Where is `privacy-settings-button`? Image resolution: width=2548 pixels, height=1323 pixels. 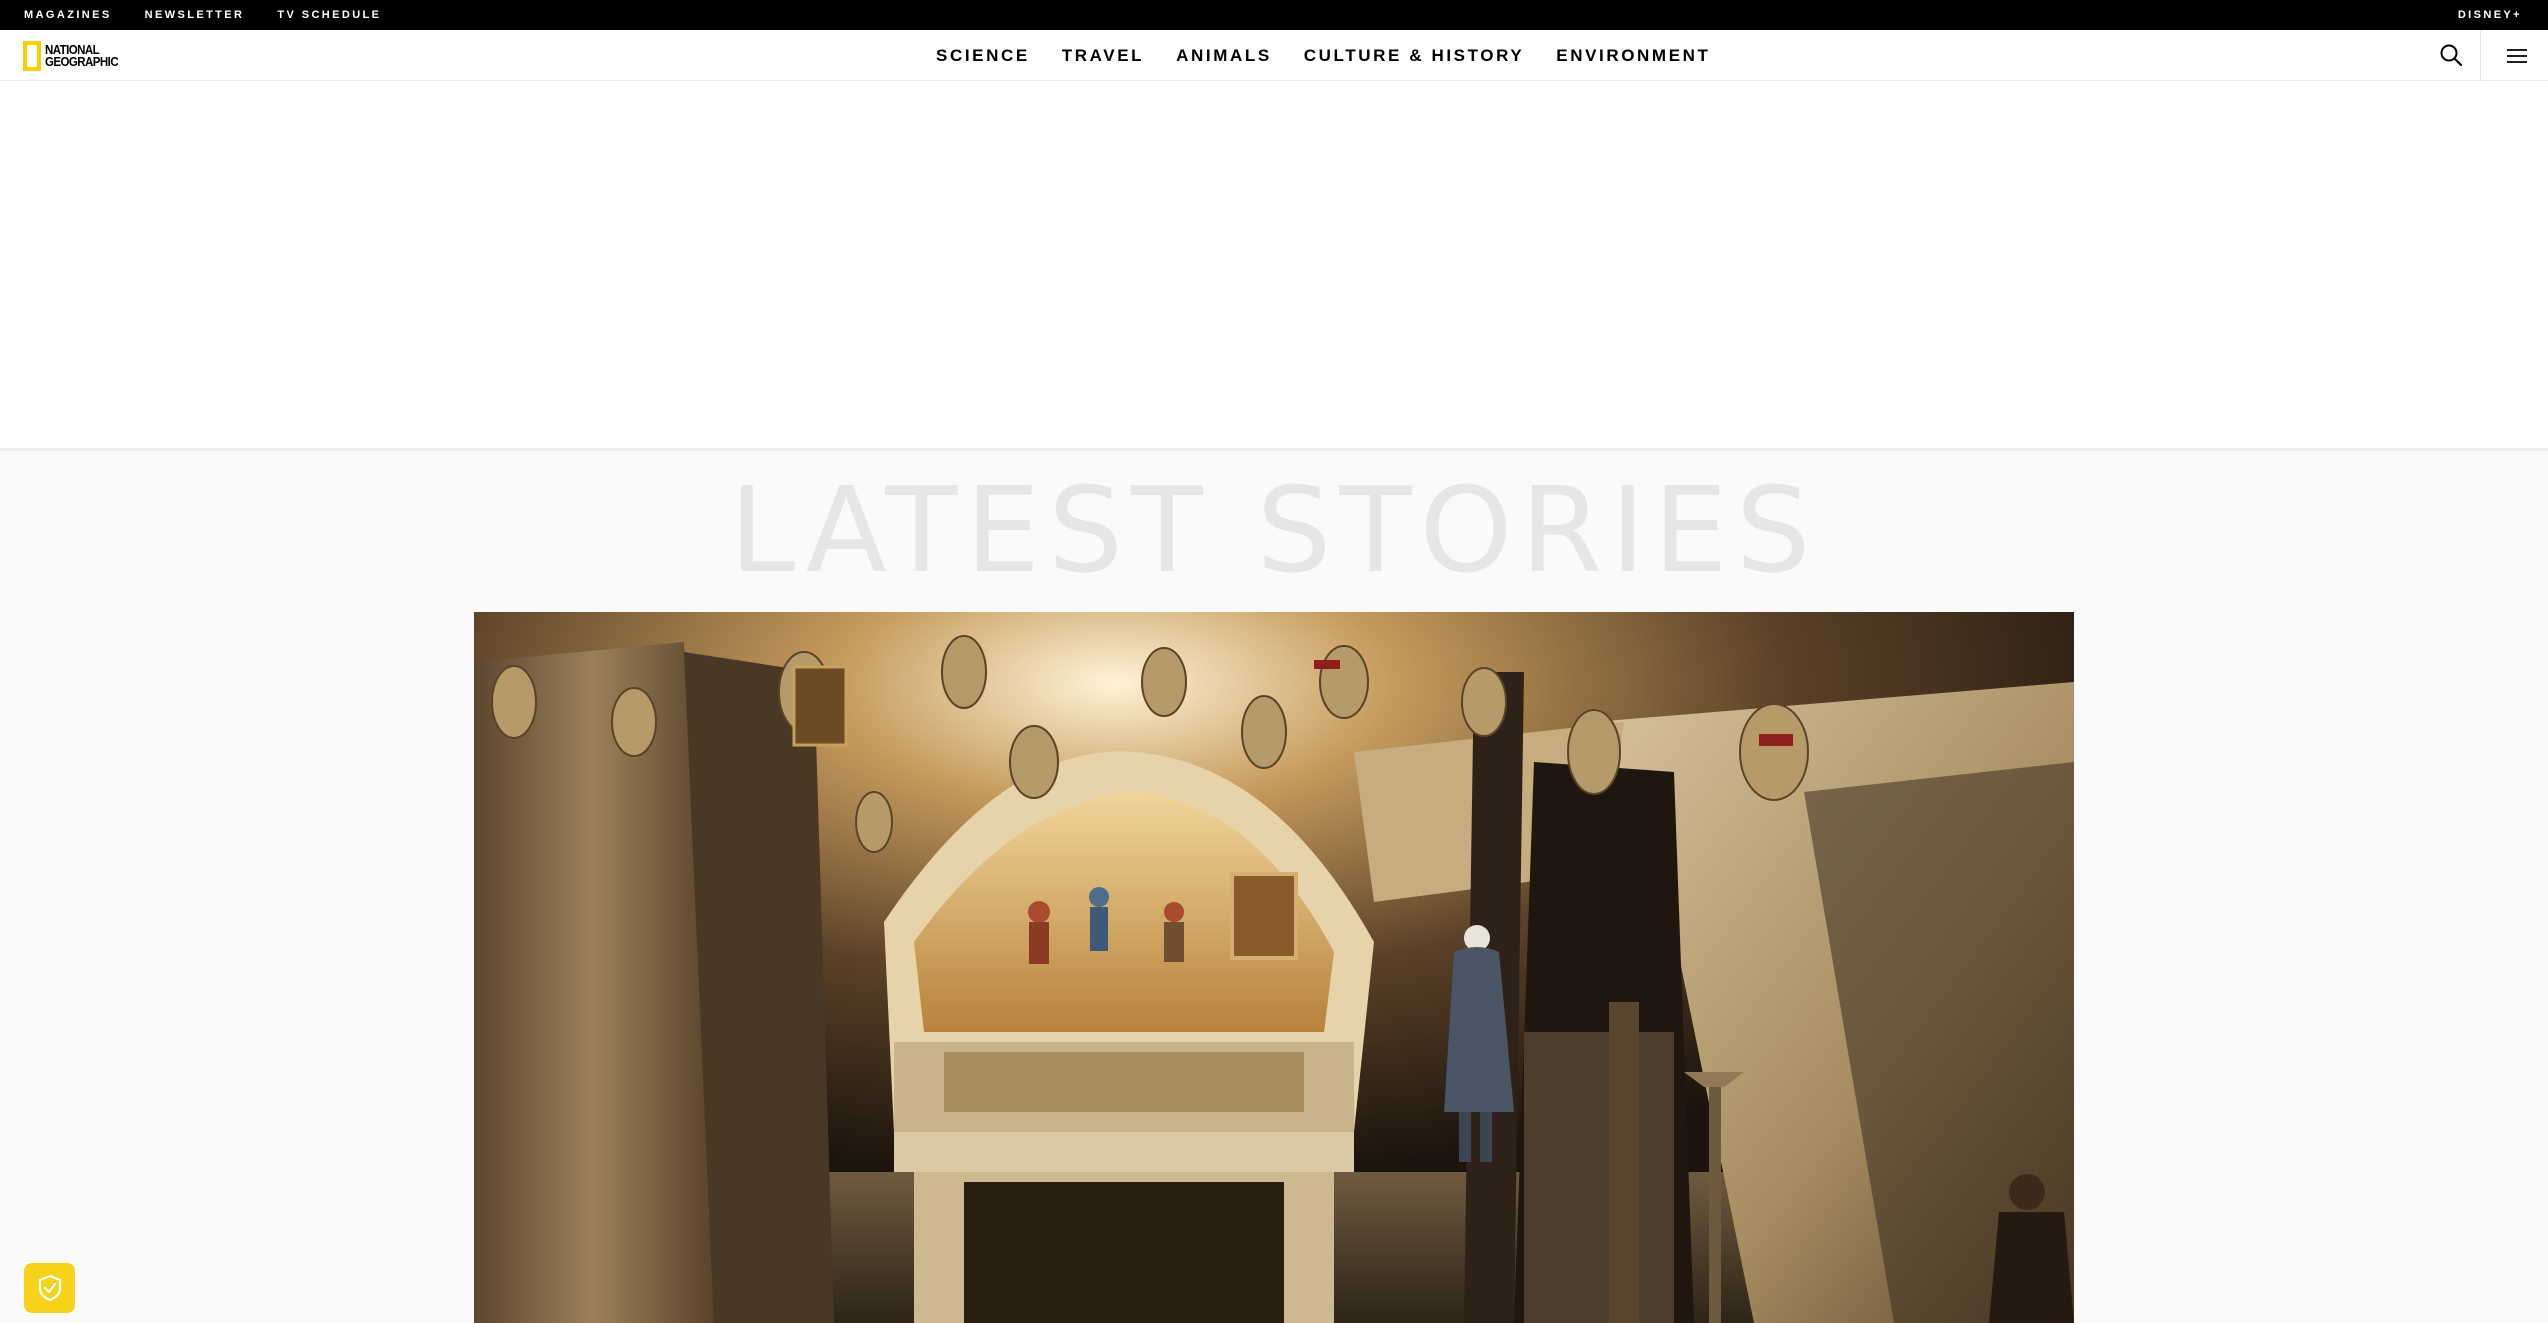
privacy-settings-button is located at coordinates (49, 1288).